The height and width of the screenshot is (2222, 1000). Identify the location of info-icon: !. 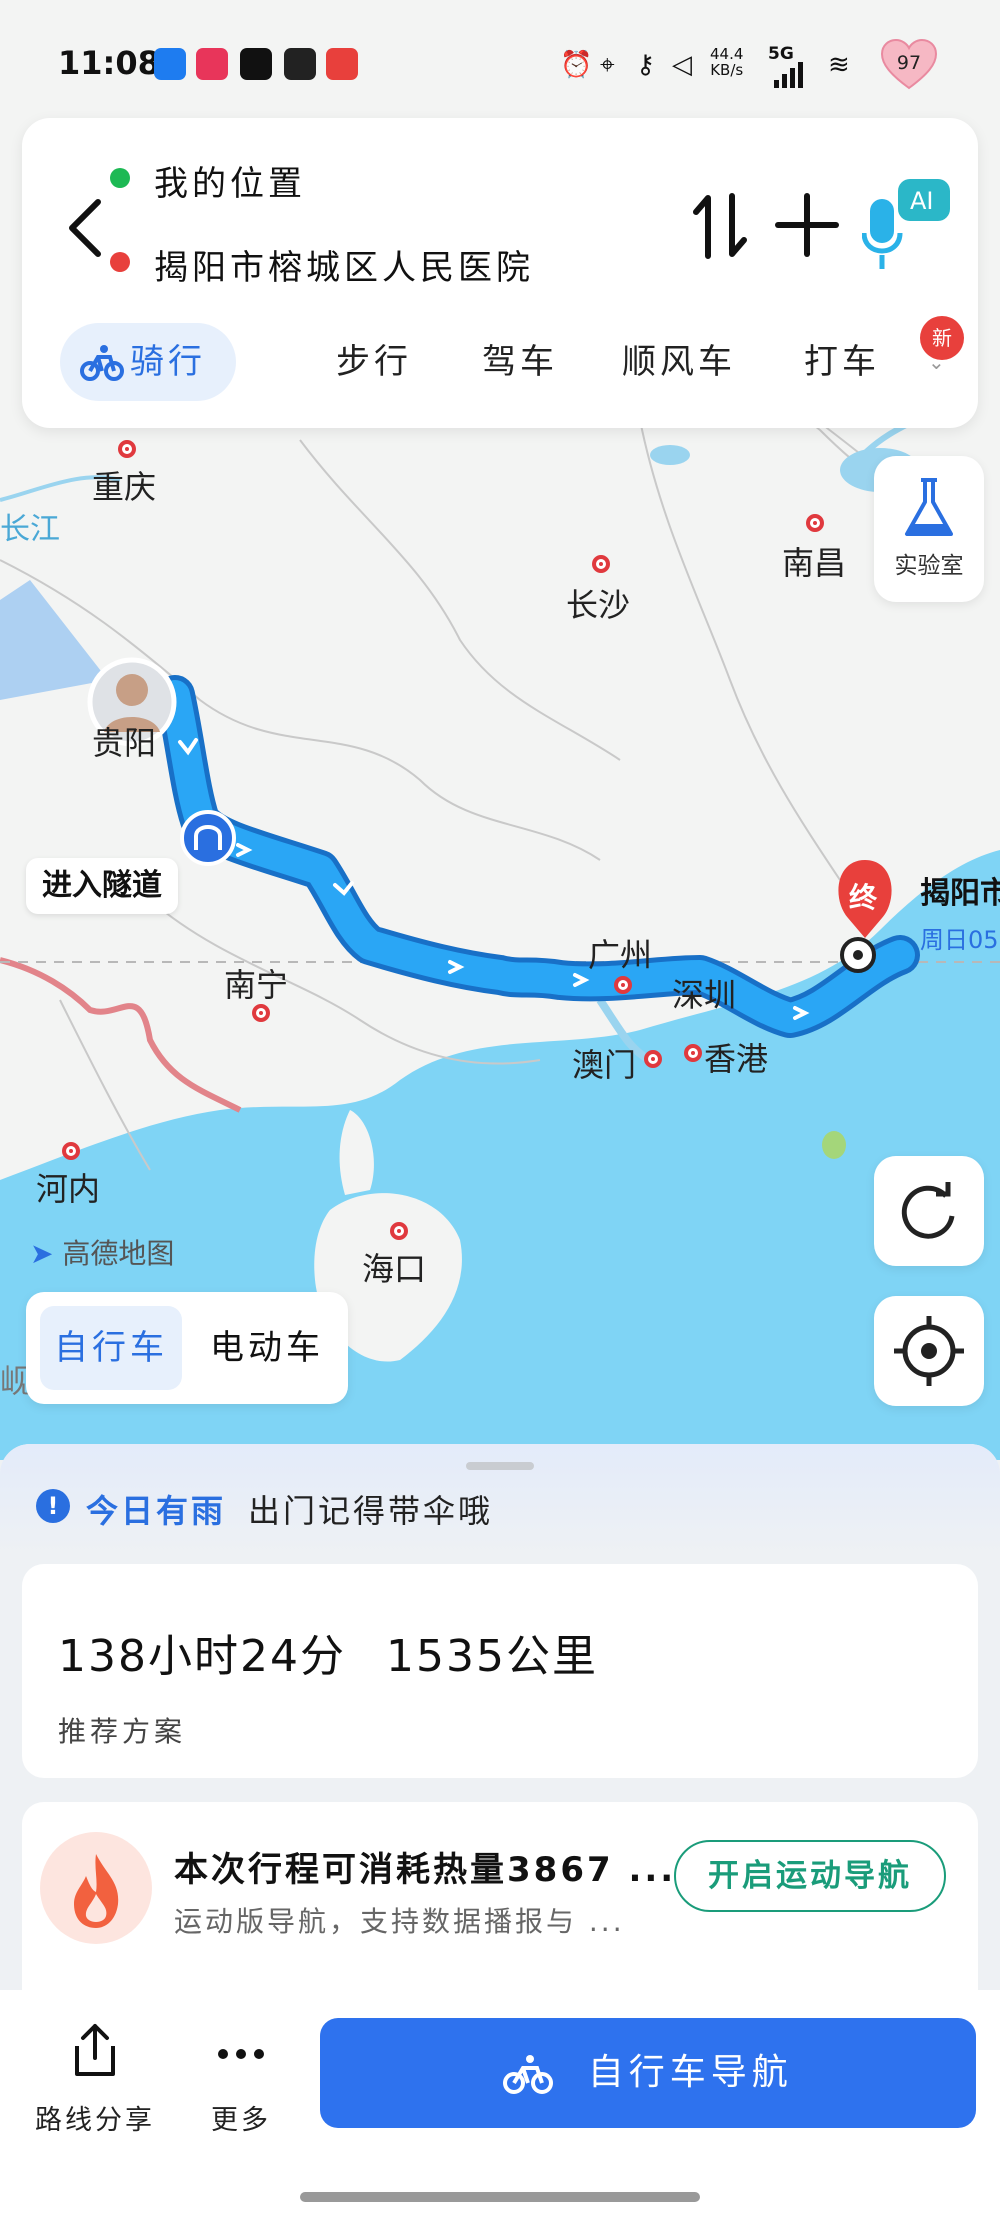
(53, 1506).